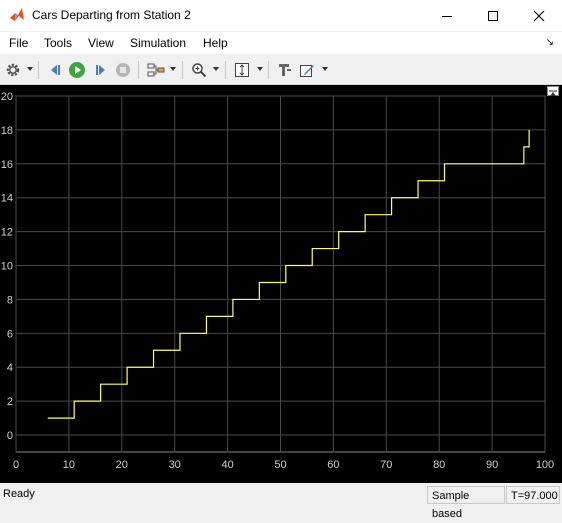  What do you see at coordinates (18, 43) in the screenshot?
I see `menu-file: File` at bounding box center [18, 43].